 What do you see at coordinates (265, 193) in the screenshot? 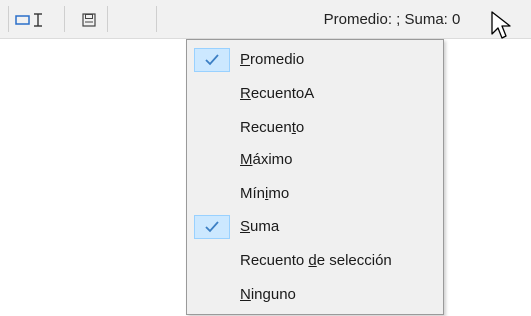
I see `menu-item-label: Mínimo` at bounding box center [265, 193].